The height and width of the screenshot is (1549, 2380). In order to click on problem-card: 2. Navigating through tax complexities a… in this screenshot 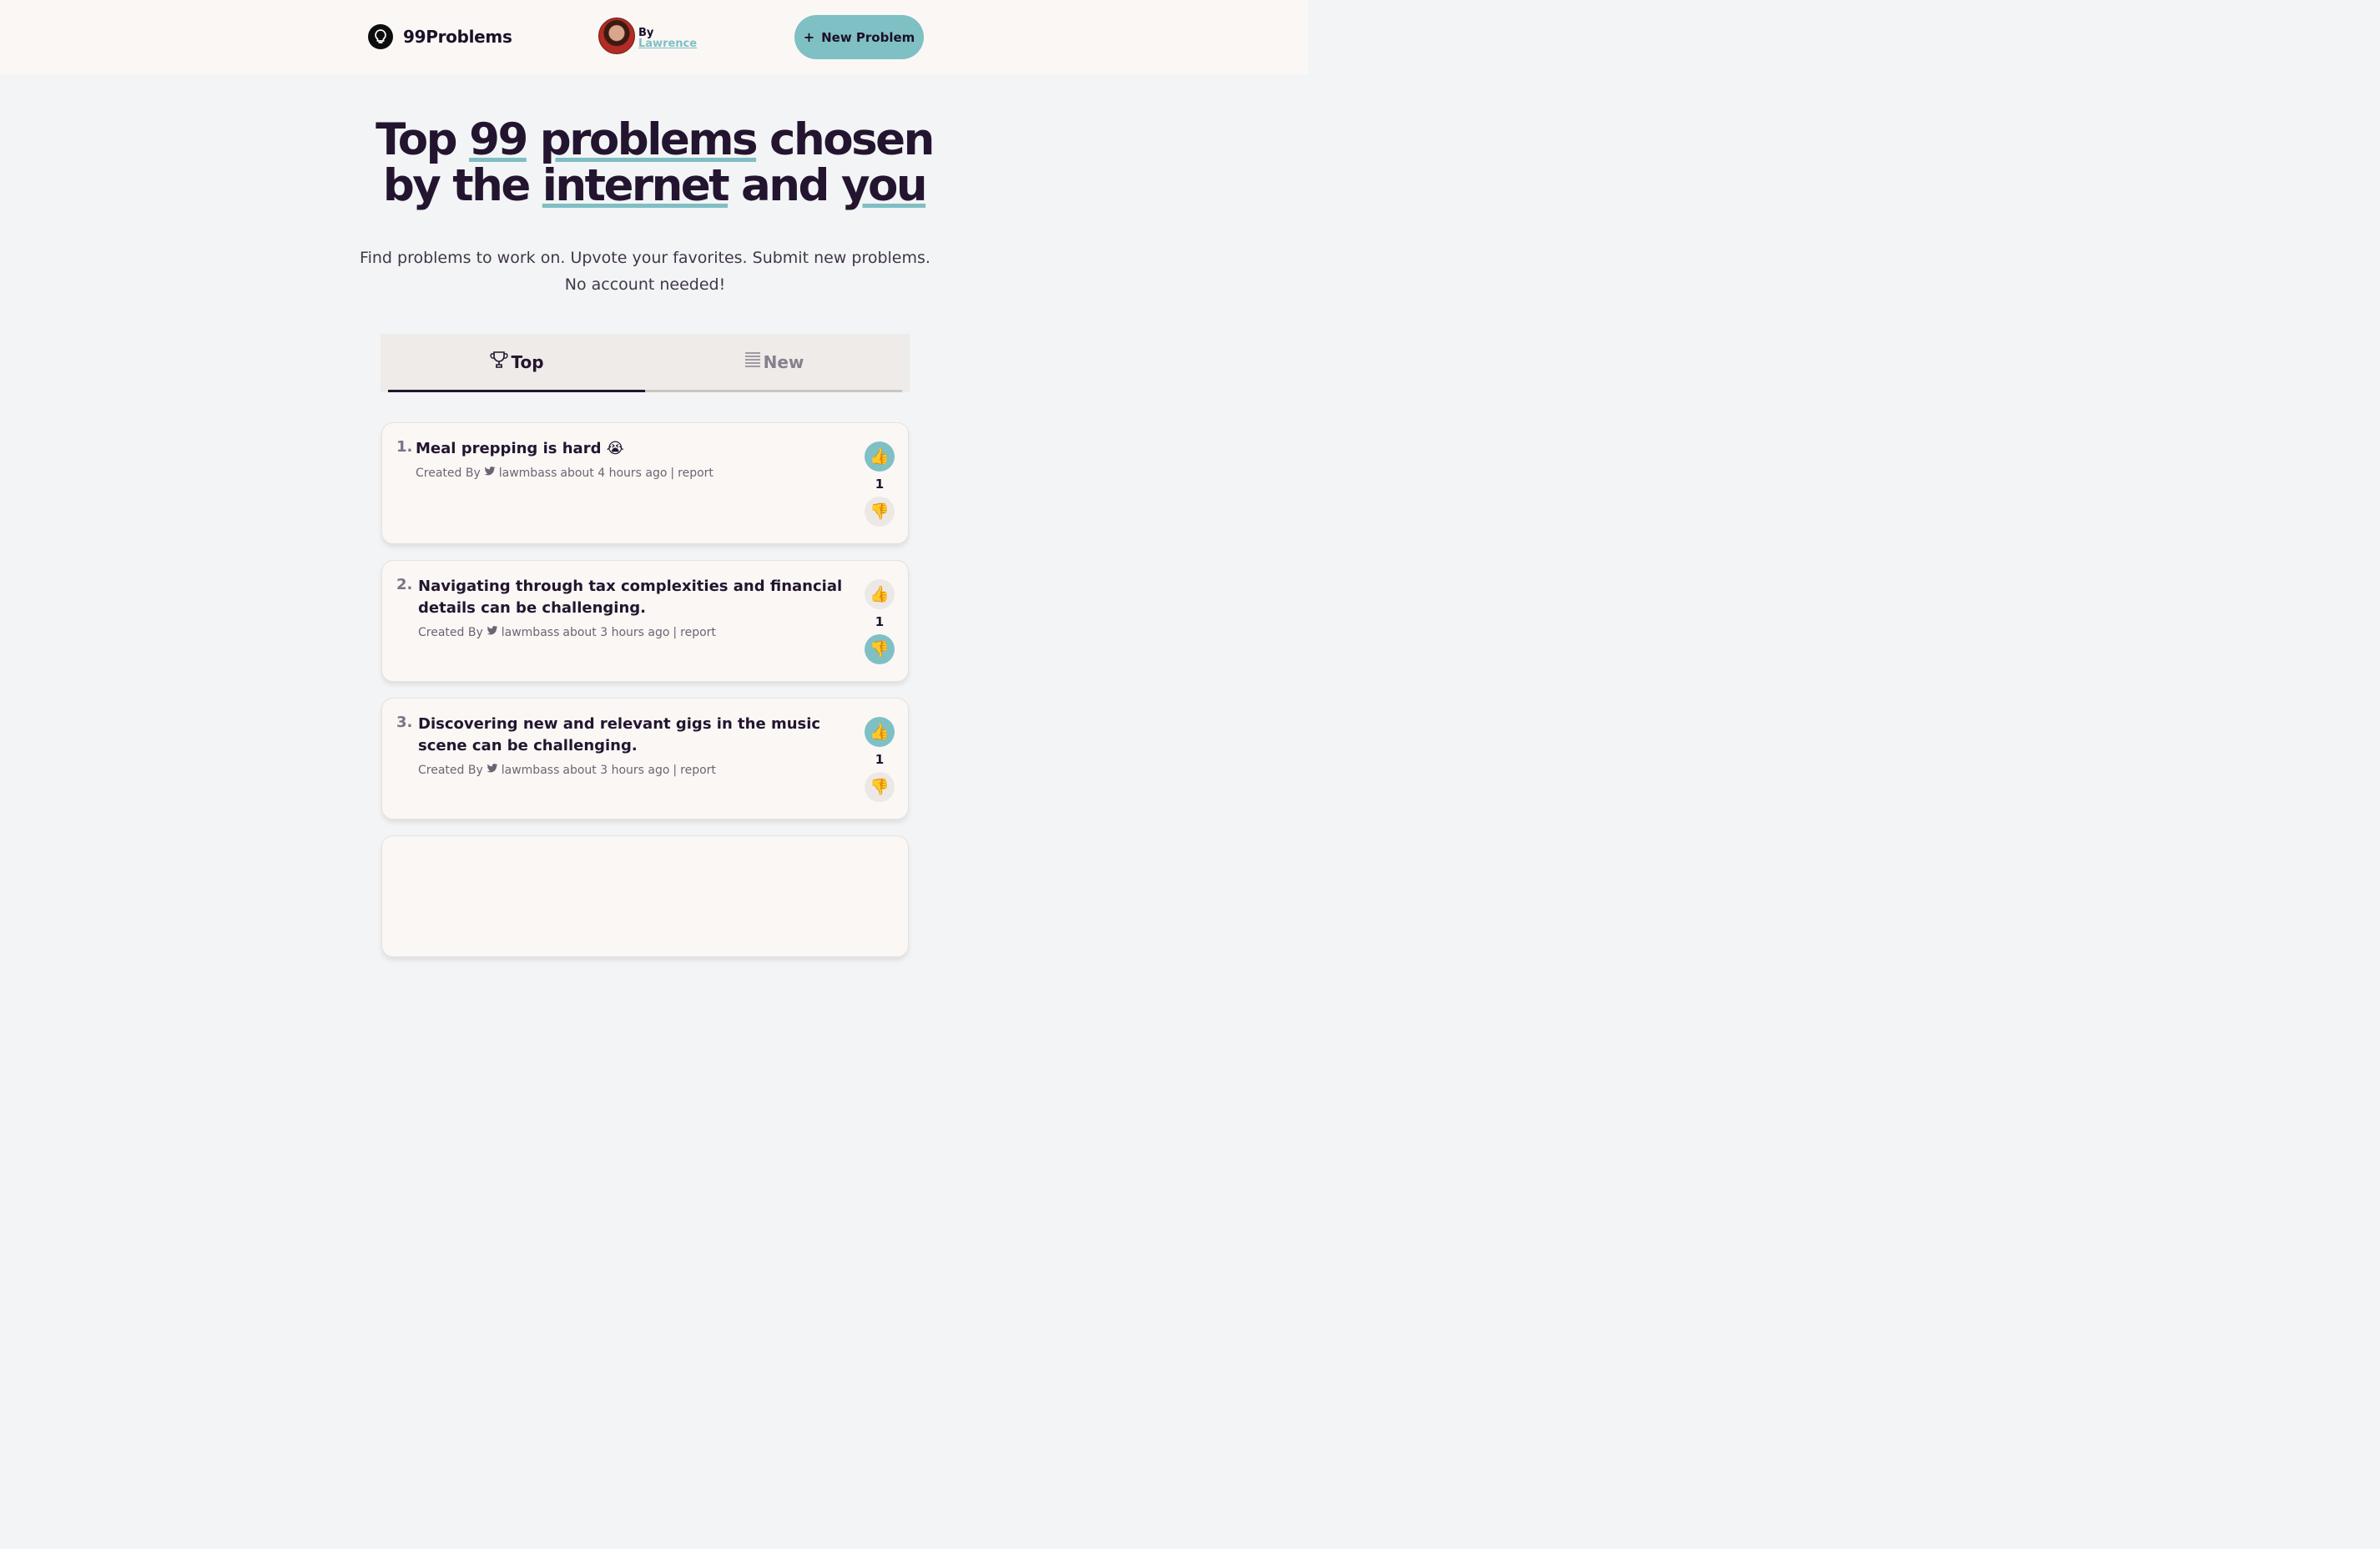, I will do `click(645, 621)`.